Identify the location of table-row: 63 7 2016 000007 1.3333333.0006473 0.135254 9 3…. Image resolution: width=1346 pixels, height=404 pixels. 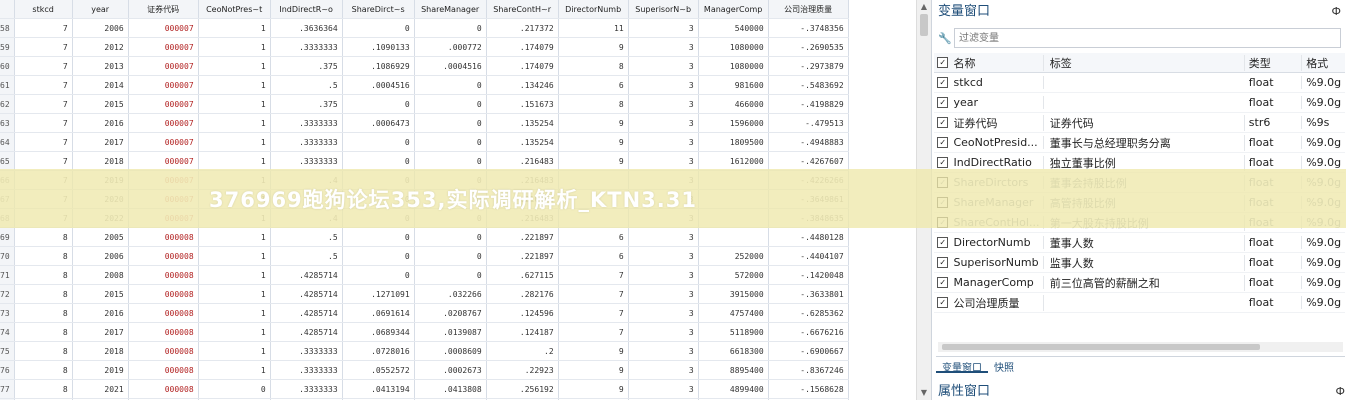
(424, 123).